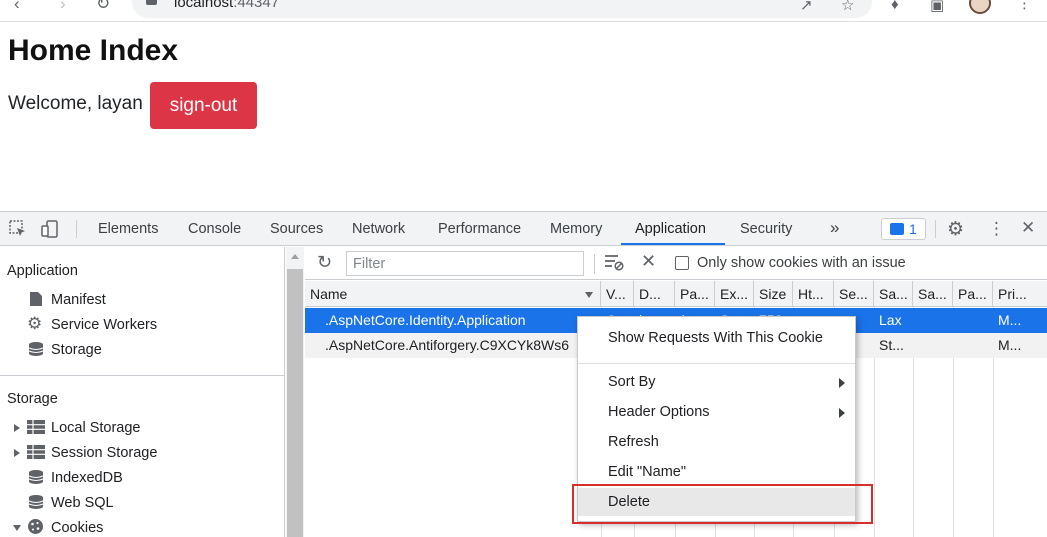  Describe the element at coordinates (36, 299) in the screenshot. I see `manifest-file-icon` at that location.